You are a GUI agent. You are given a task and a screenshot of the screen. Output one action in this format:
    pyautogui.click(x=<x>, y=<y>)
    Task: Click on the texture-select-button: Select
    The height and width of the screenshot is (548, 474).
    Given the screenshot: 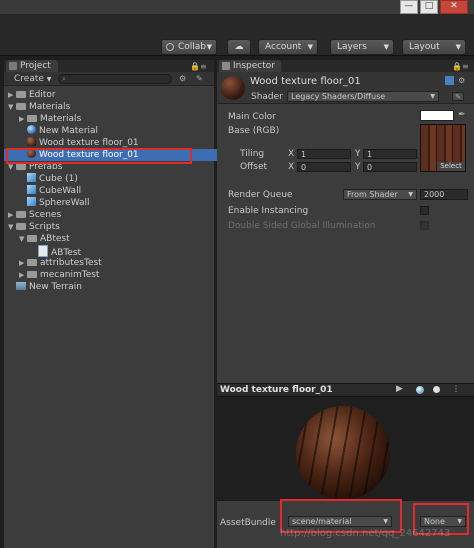 What is the action you would take?
    pyautogui.click(x=451, y=166)
    